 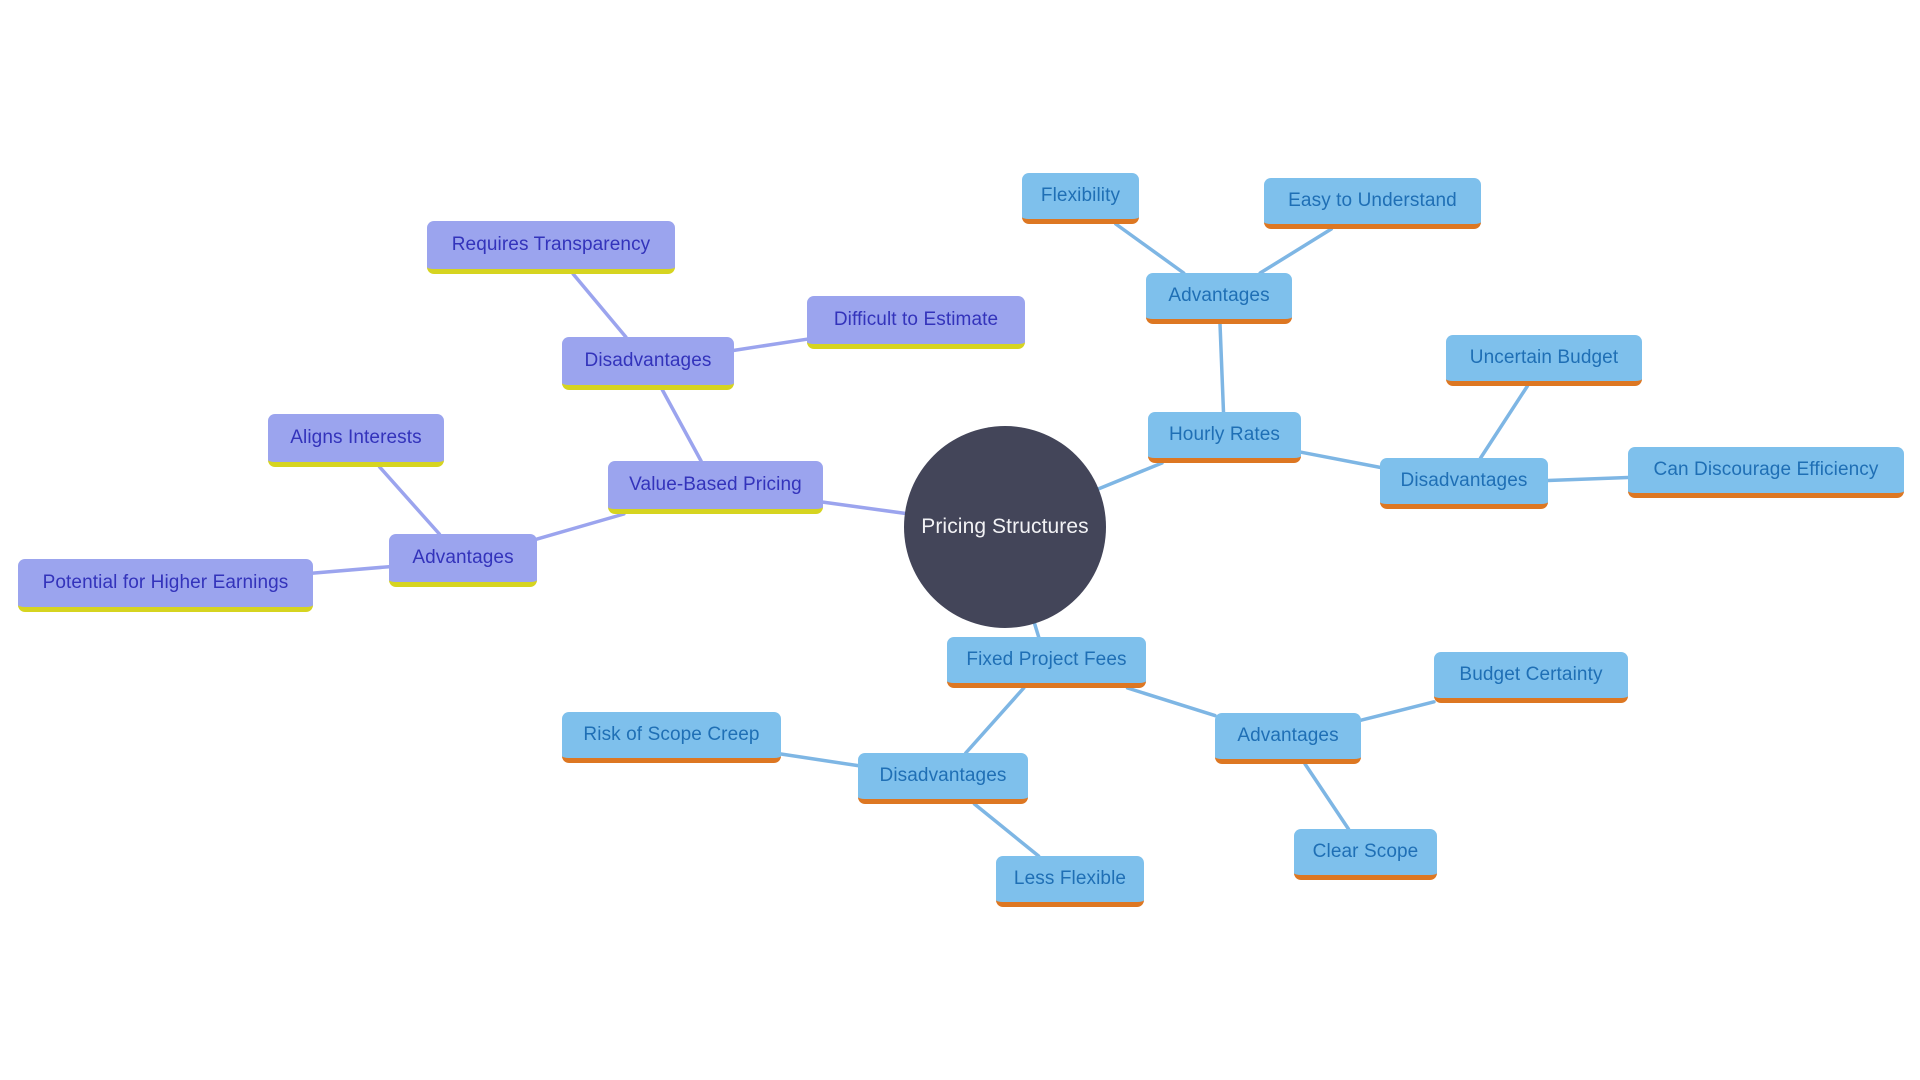 What do you see at coordinates (1171, 702) in the screenshot?
I see `edge-fixed-fees-to-ff-advantages` at bounding box center [1171, 702].